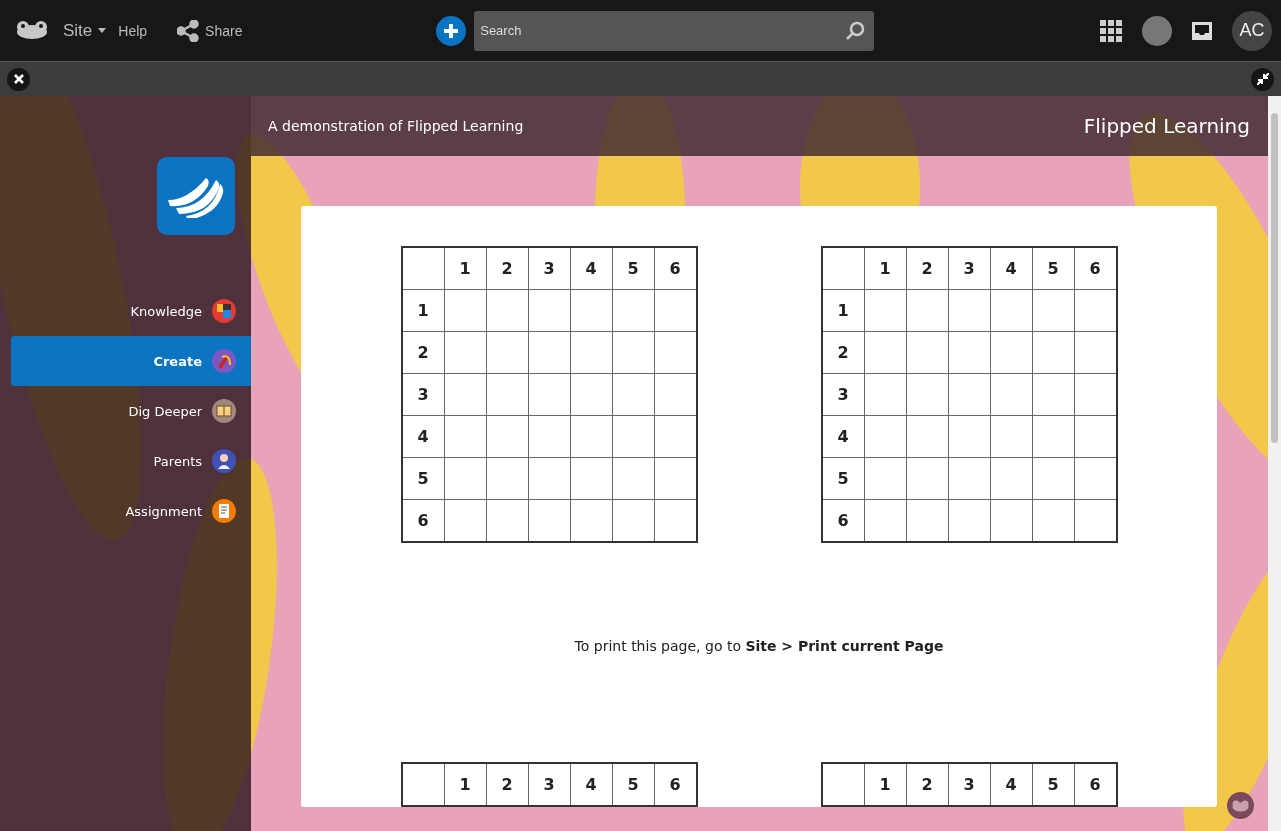 This screenshot has height=831, width=1281. Describe the element at coordinates (165, 411) in the screenshot. I see `sidebar-item-label: Dig Deeper` at that location.